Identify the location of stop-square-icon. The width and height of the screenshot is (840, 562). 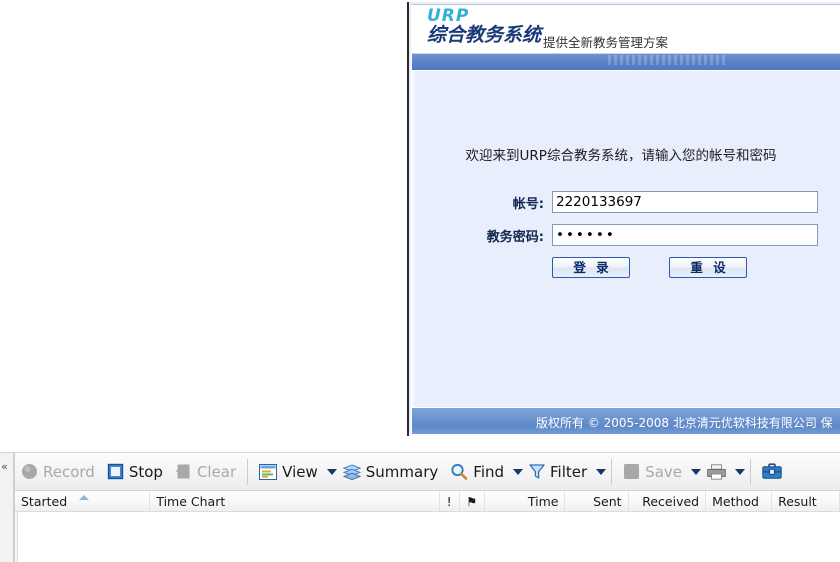
(115, 471).